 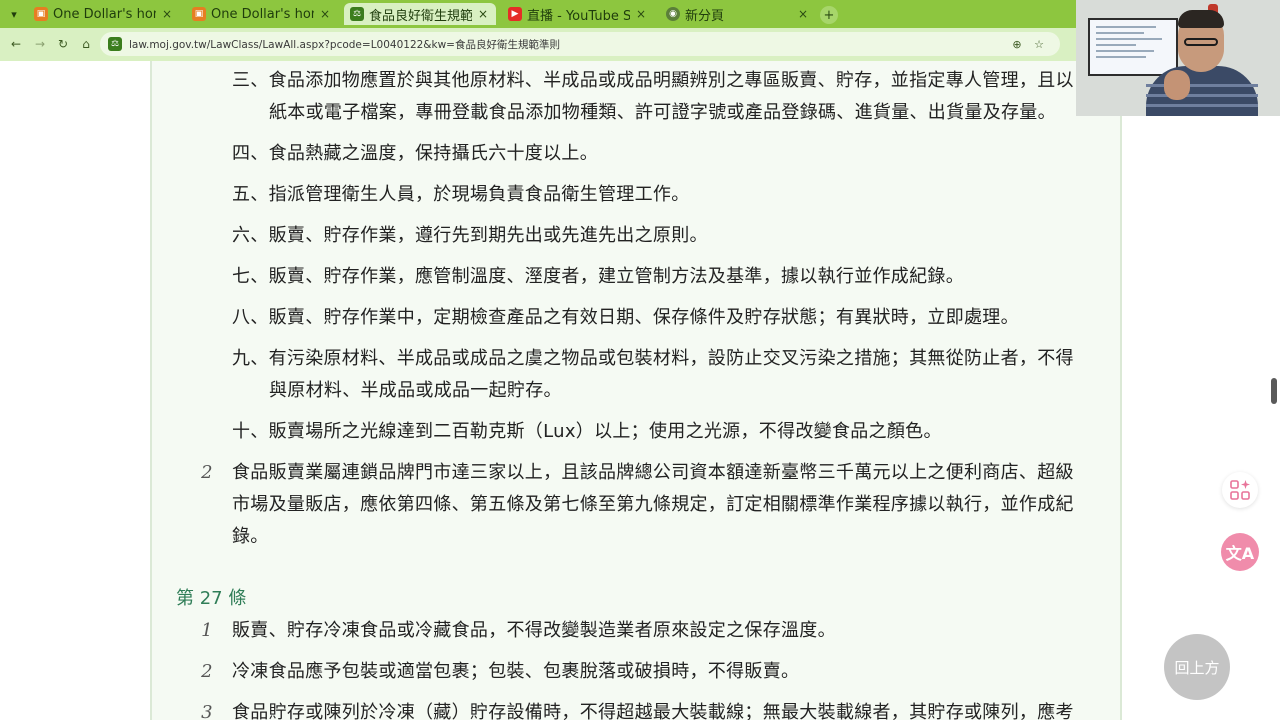 What do you see at coordinates (115, 44) in the screenshot?
I see `site-info-icon: ⚖` at bounding box center [115, 44].